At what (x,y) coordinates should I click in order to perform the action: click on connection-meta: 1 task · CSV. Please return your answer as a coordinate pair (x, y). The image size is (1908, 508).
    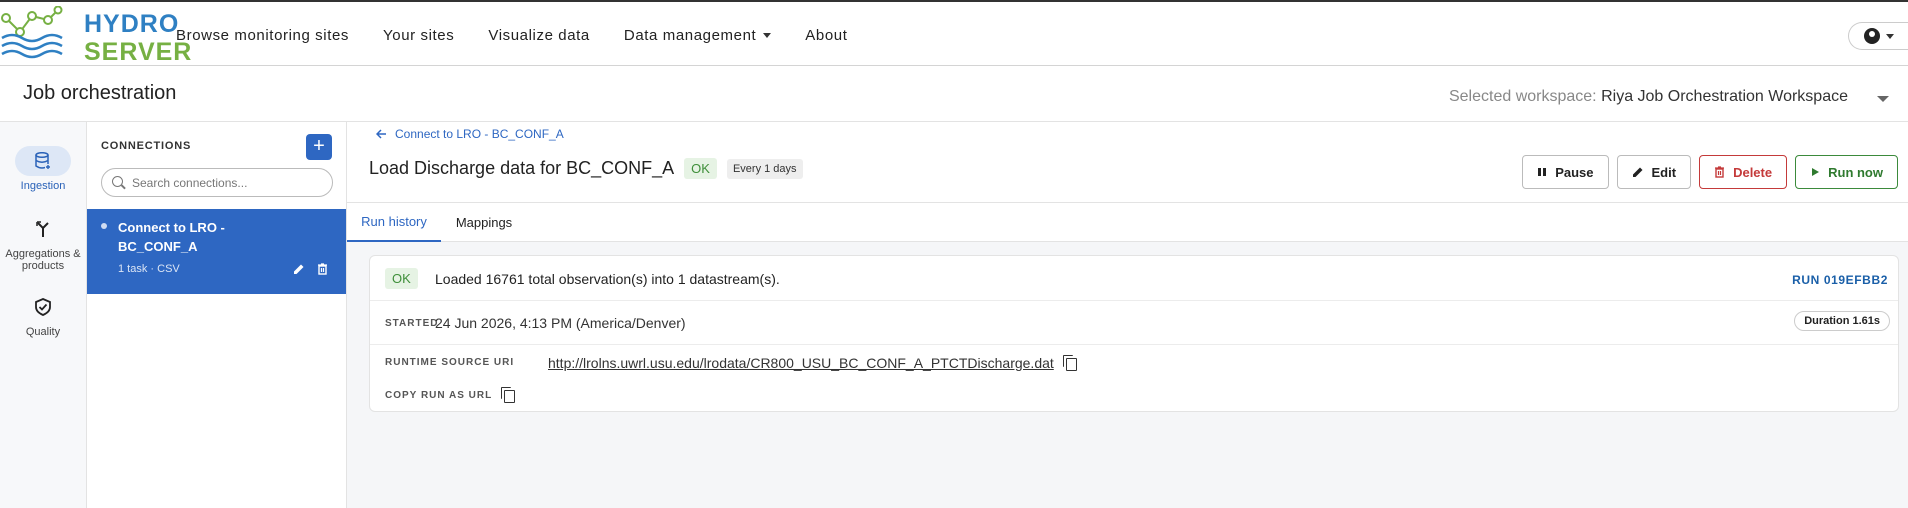
    Looking at the image, I should click on (149, 269).